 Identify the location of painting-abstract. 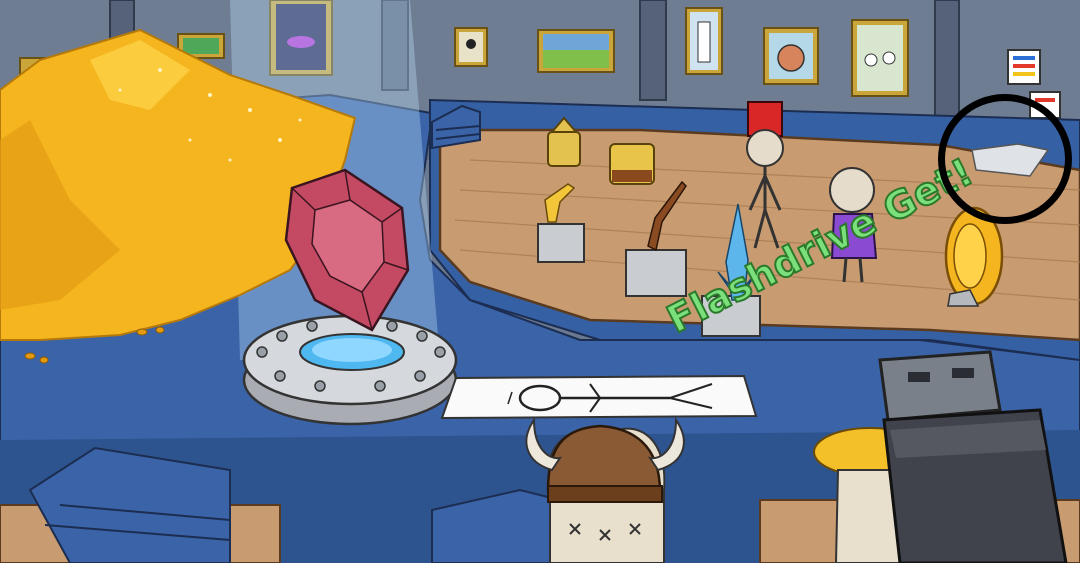
(1024, 67).